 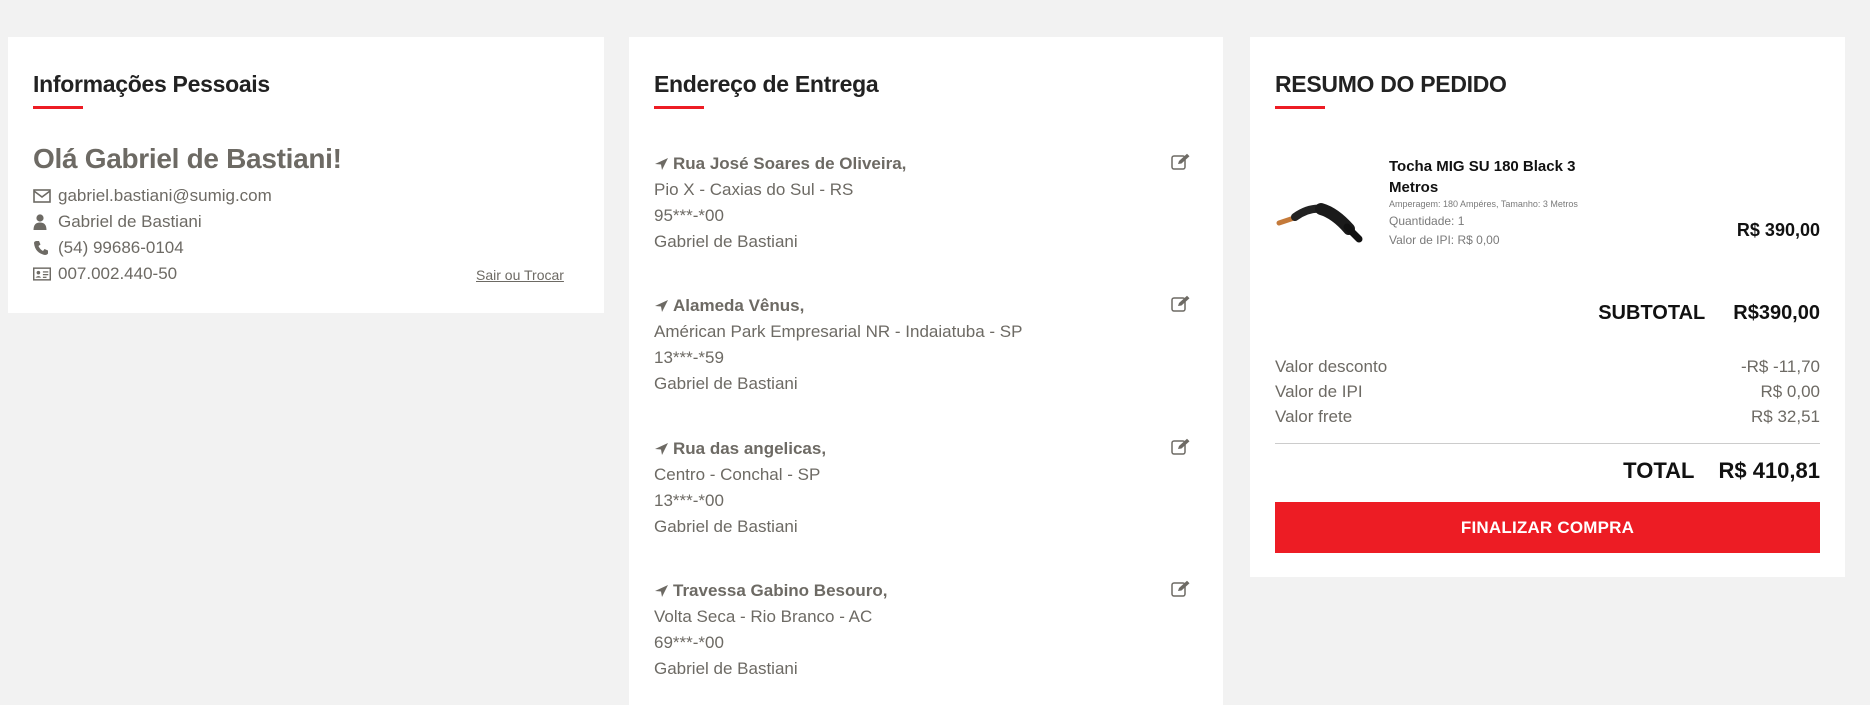 I want to click on document-row: 007.002.440-50, so click(x=105, y=274).